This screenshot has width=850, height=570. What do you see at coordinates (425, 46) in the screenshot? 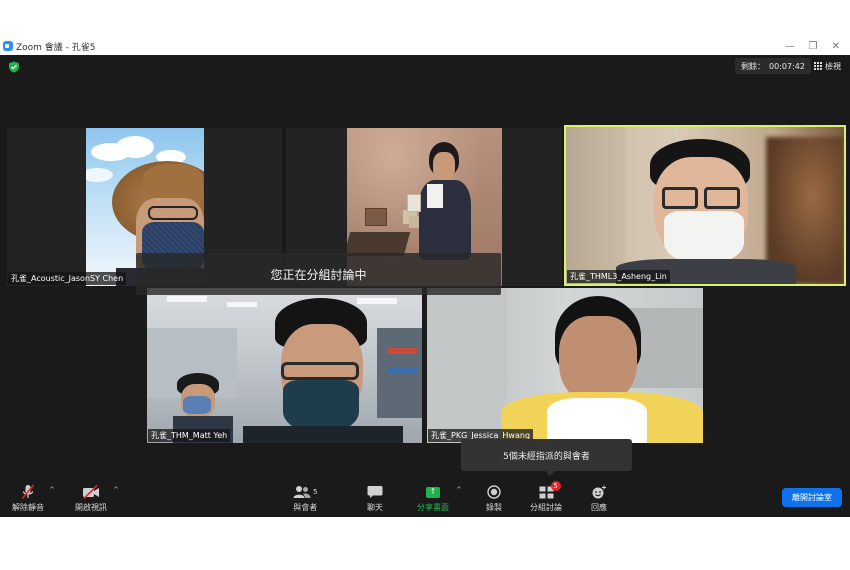
I see `title-bar: Zoom 會議 - 孔雀5 — ❐ ✕` at bounding box center [425, 46].